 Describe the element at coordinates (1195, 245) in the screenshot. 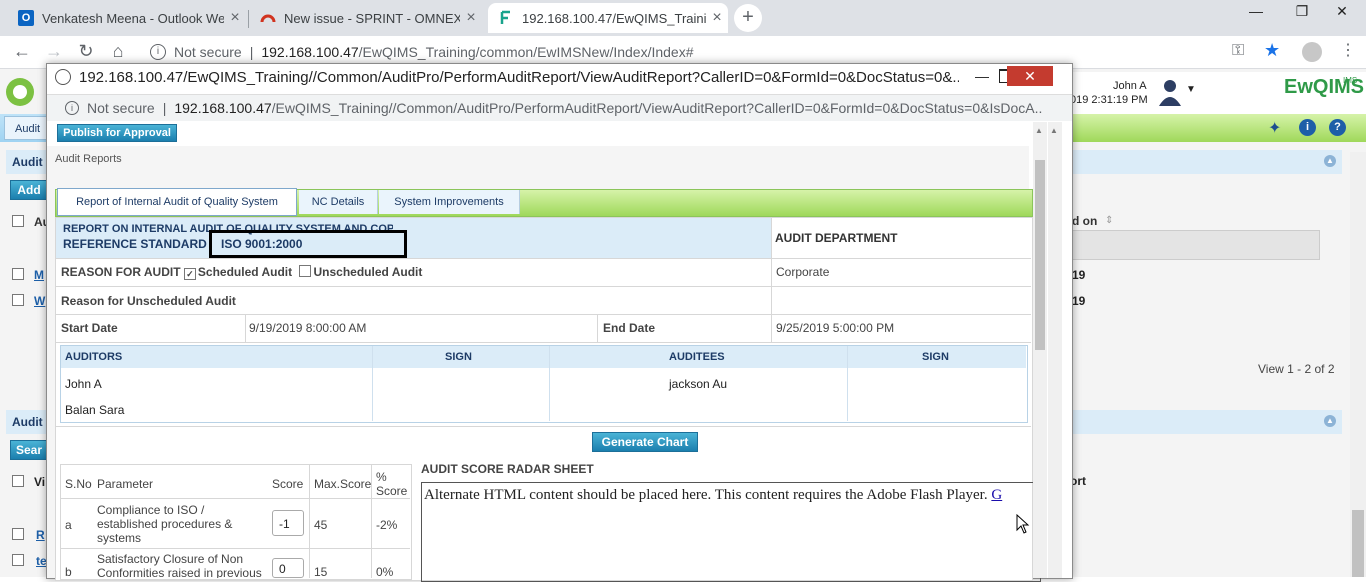

I see `filter-input` at that location.